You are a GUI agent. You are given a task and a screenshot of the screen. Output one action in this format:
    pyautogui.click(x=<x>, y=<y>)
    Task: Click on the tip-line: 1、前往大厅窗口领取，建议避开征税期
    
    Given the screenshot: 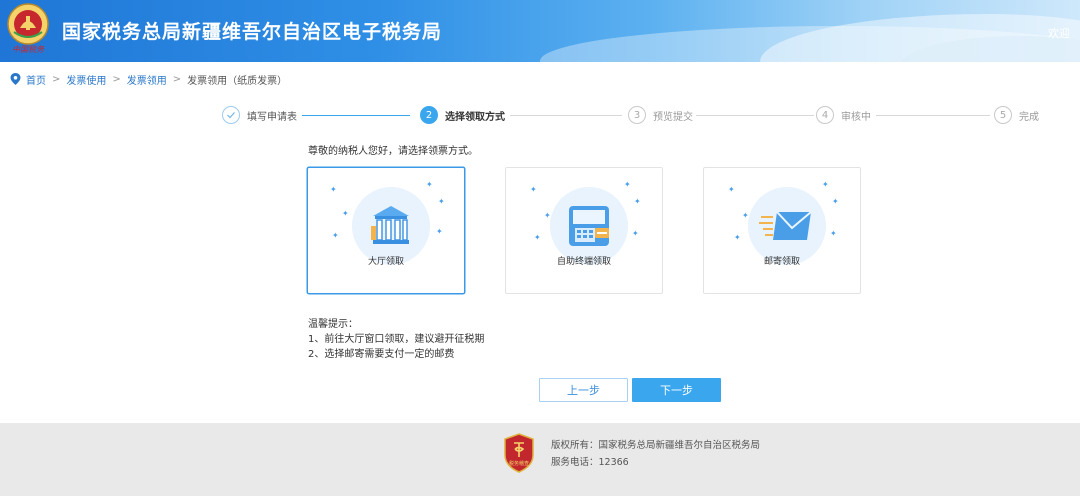 What is the action you would take?
    pyautogui.click(x=396, y=339)
    